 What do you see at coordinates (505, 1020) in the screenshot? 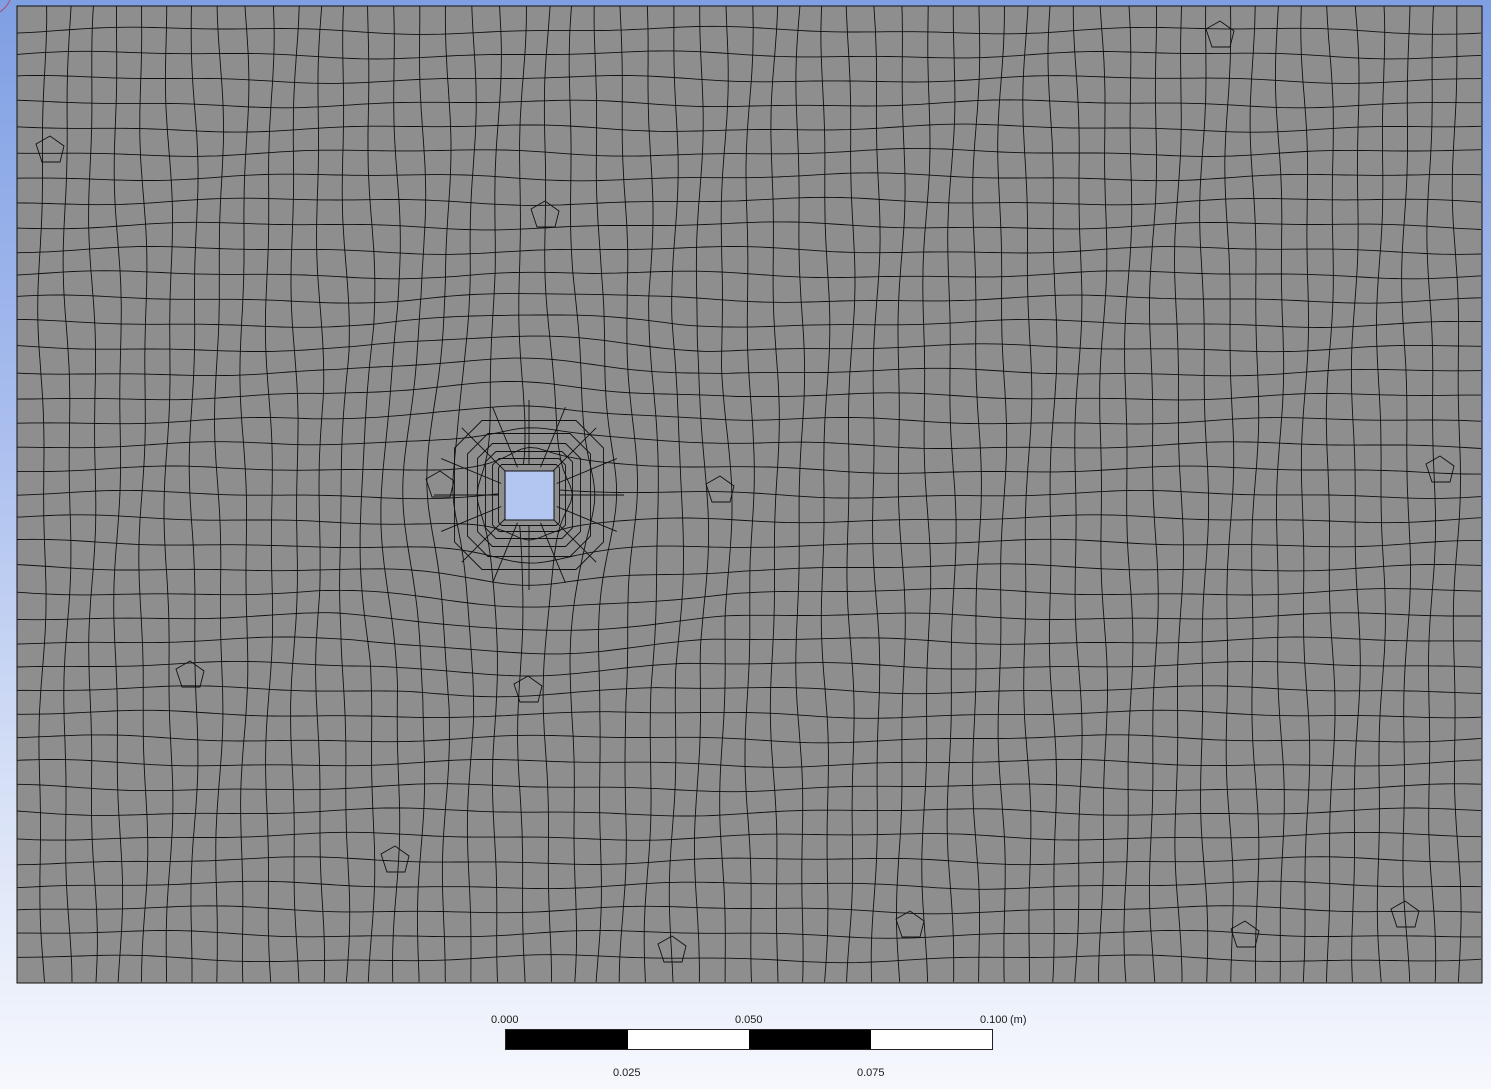
I see `scale-label-0: 0.000` at bounding box center [505, 1020].